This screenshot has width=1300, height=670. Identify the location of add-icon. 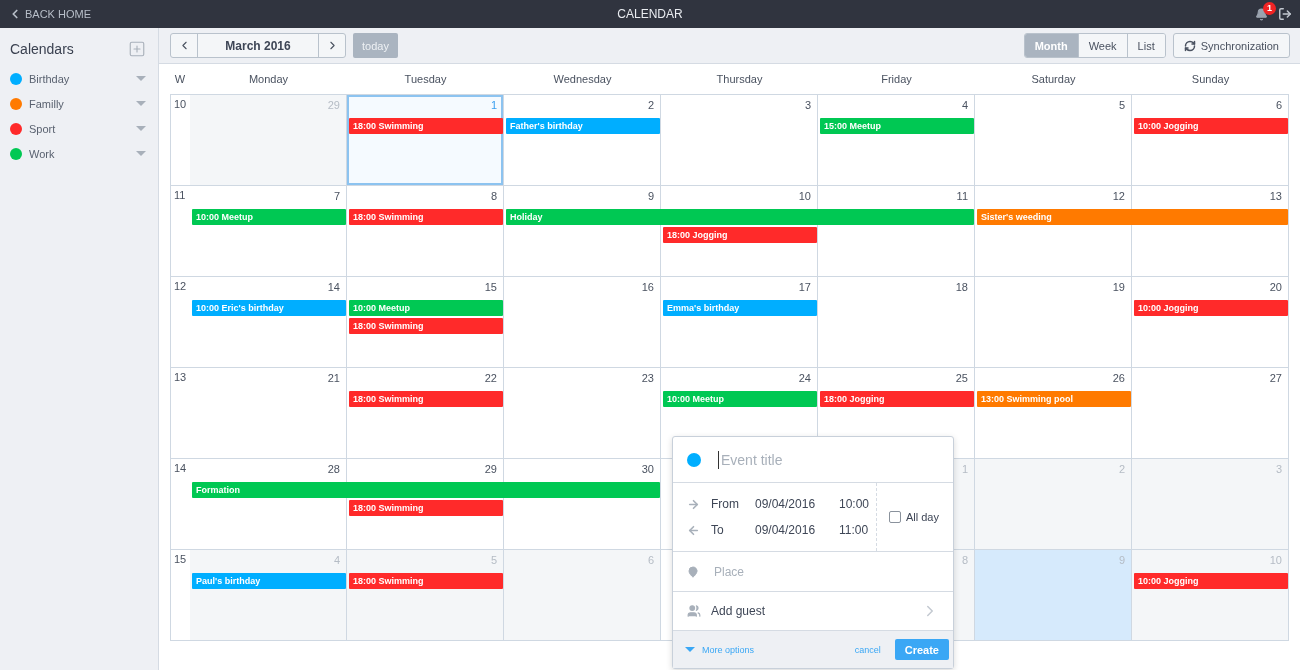
(137, 49).